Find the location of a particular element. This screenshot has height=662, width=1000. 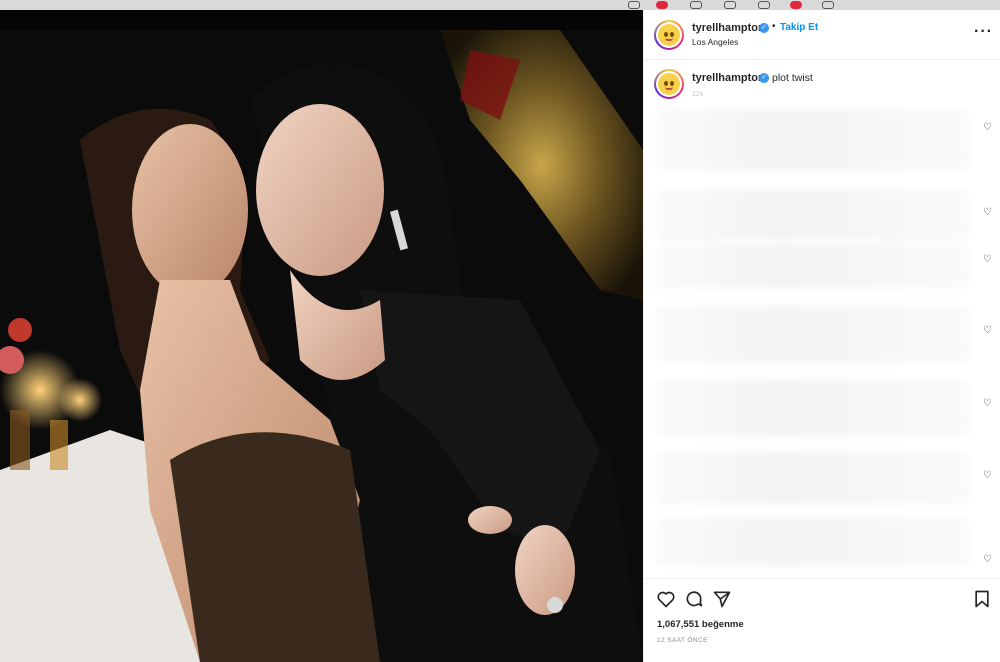

profile-icon is located at coordinates (796, 5).